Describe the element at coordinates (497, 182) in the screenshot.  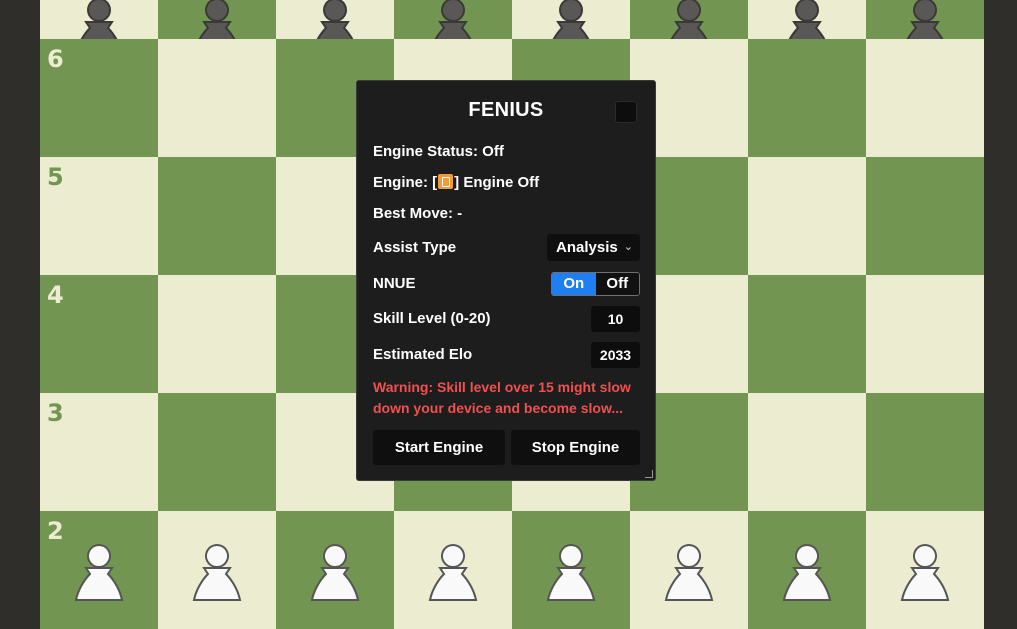
I see `engine-suffix: ] Engine Off` at that location.